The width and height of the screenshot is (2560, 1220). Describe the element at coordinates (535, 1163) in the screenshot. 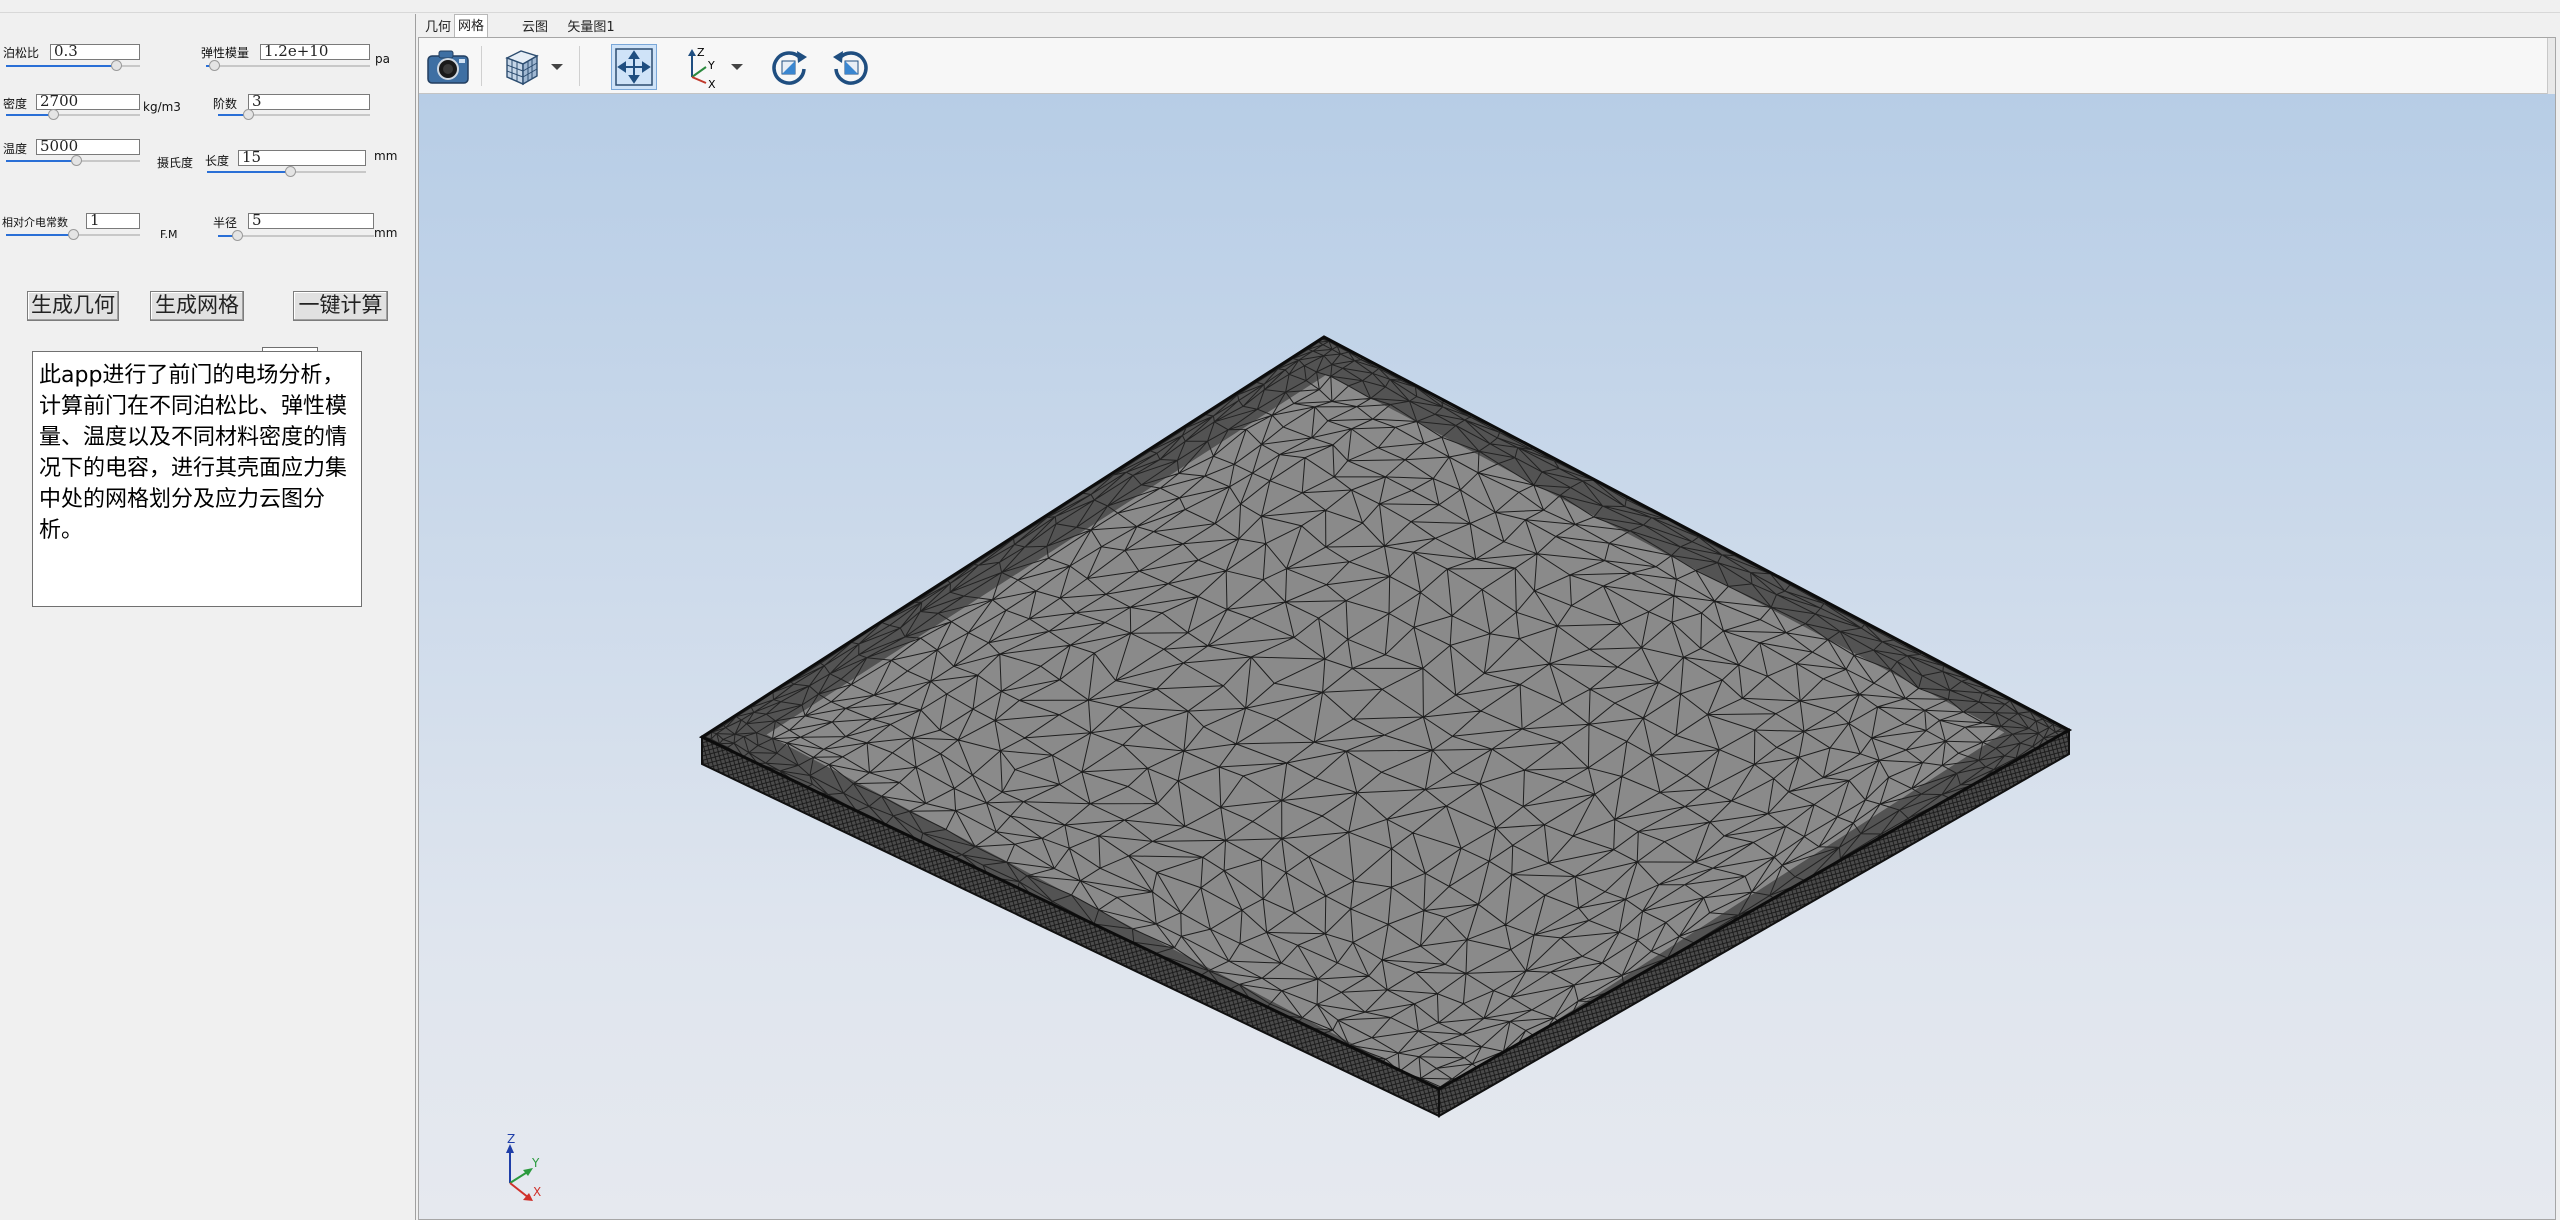

I see `axis-y-label: Y` at that location.